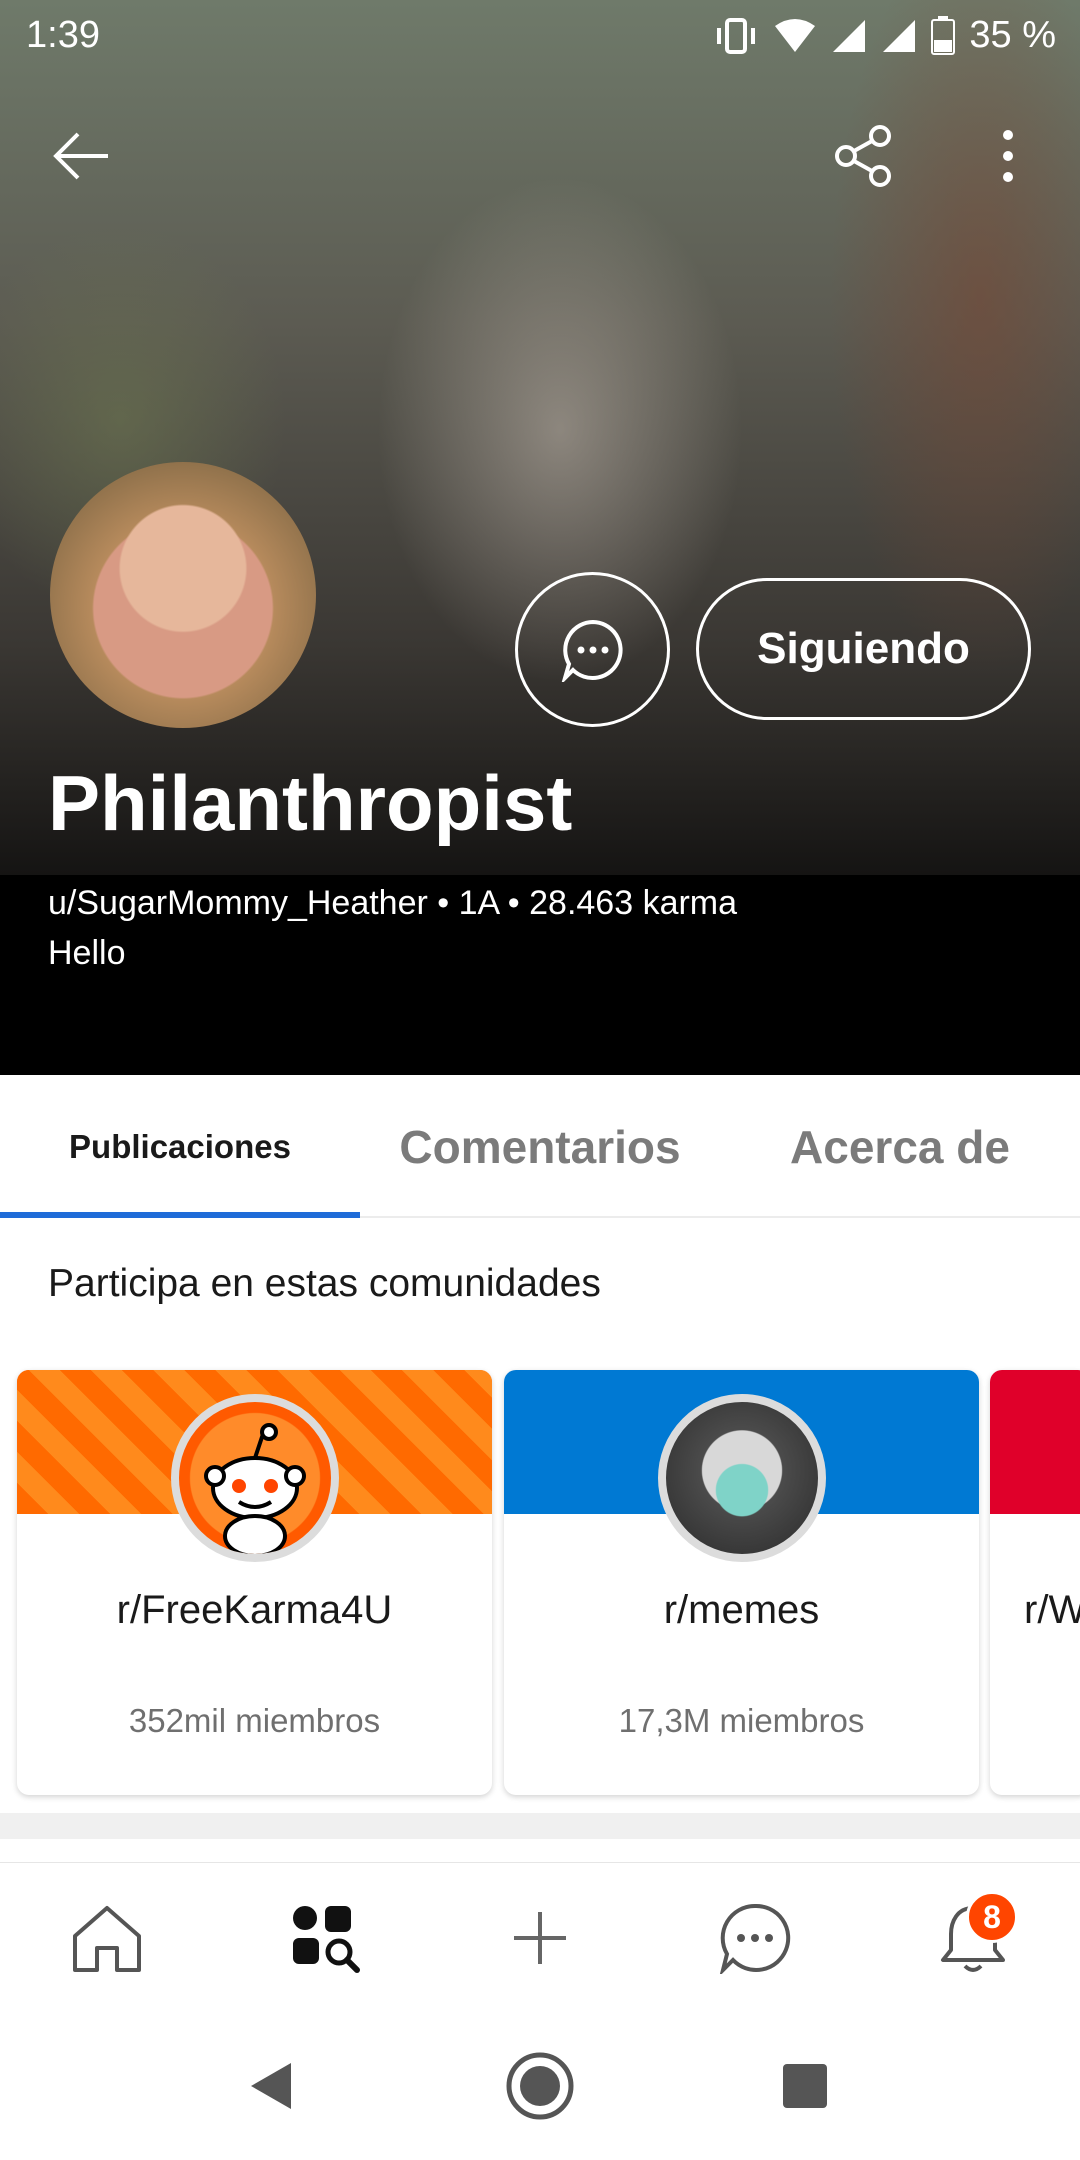 Image resolution: width=1080 pixels, height=2160 pixels. I want to click on community-card: r/W, so click(1035, 1582).